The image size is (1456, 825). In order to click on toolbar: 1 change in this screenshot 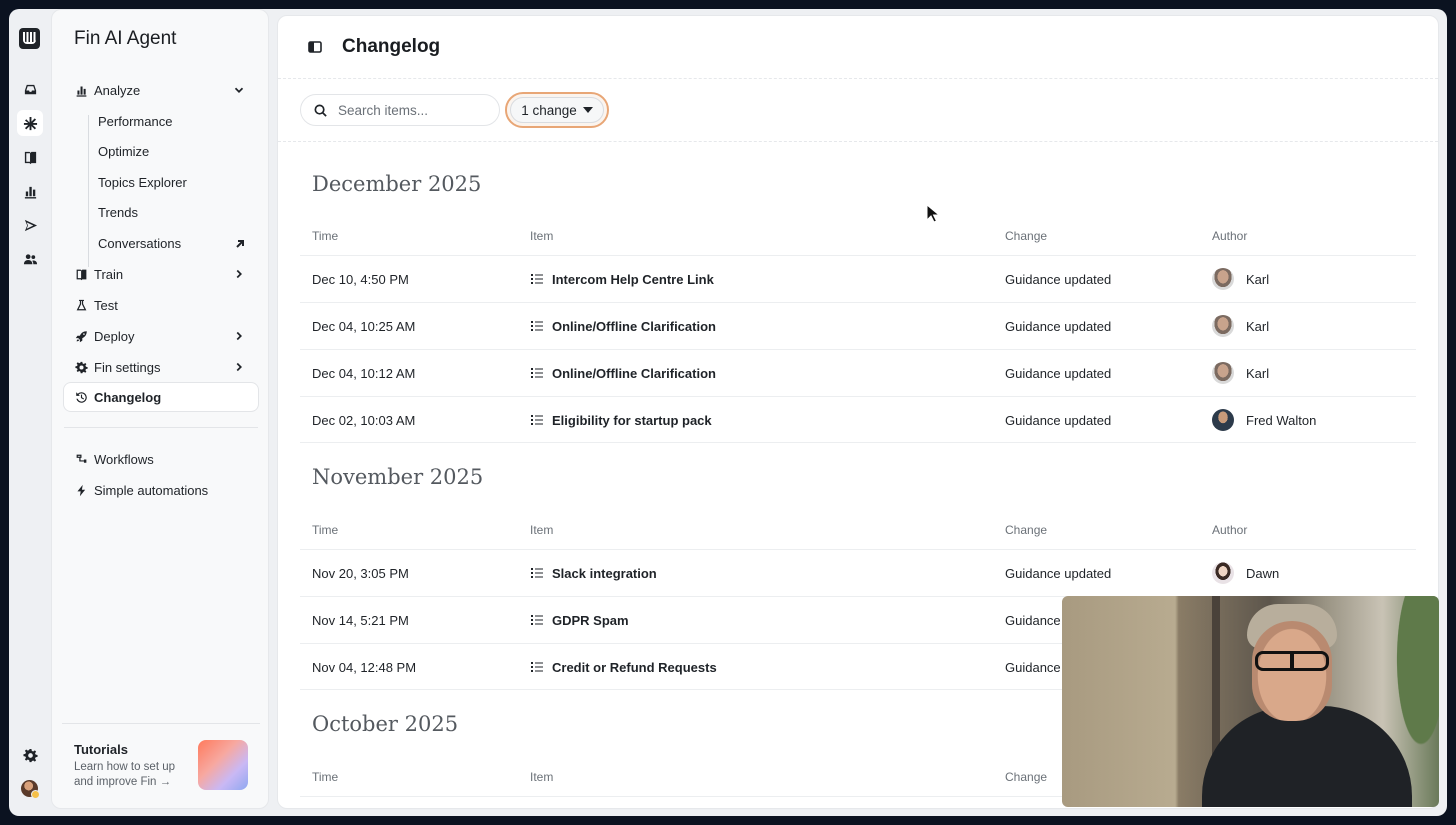, I will do `click(858, 110)`.